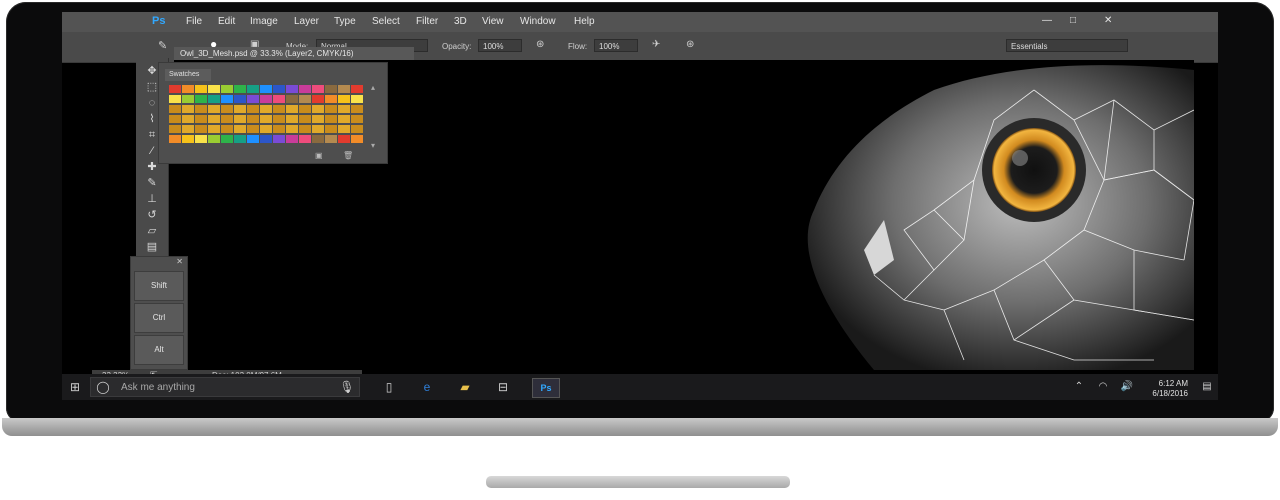  I want to click on photoshop-taskbar-icon: Ps, so click(546, 388).